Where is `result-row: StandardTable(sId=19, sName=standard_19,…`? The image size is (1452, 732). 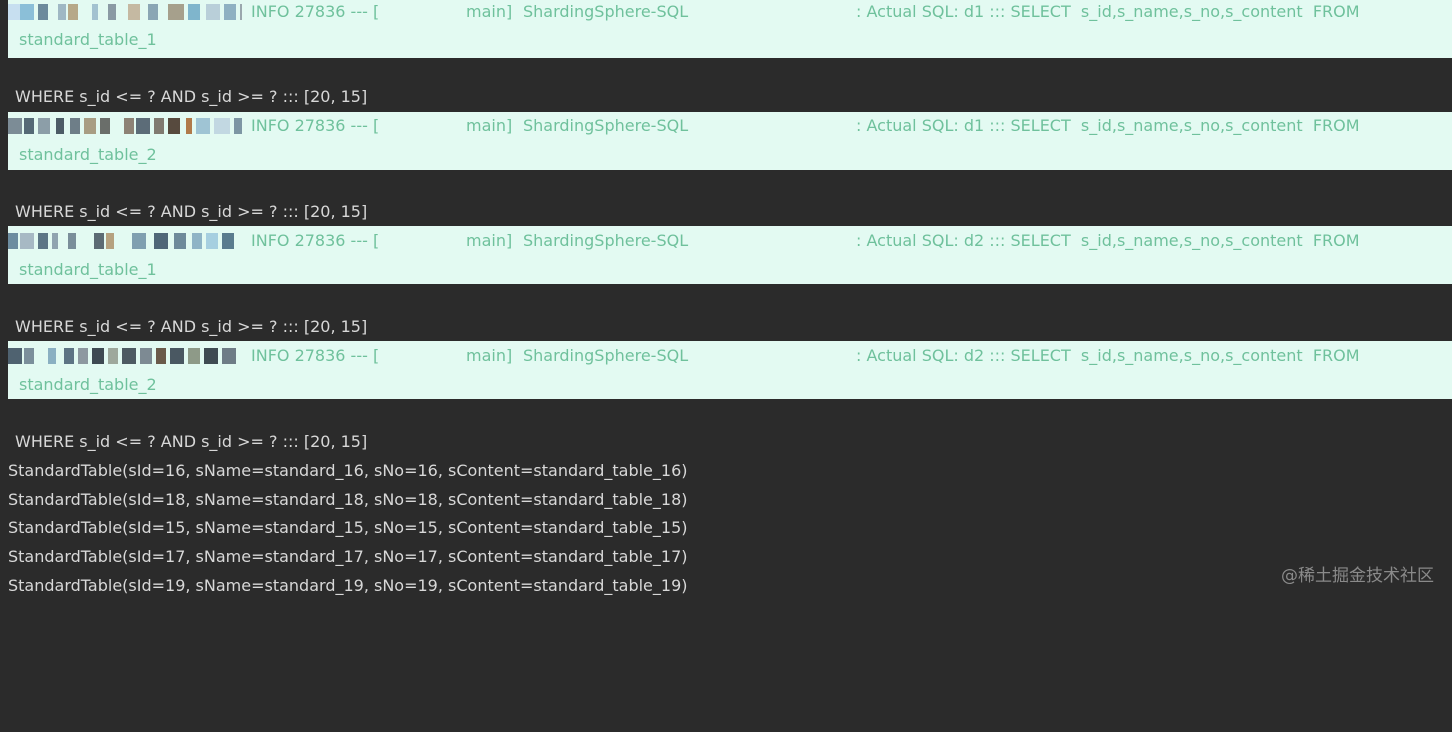
result-row: StandardTable(sId=19, sName=standard_19,… is located at coordinates (348, 585).